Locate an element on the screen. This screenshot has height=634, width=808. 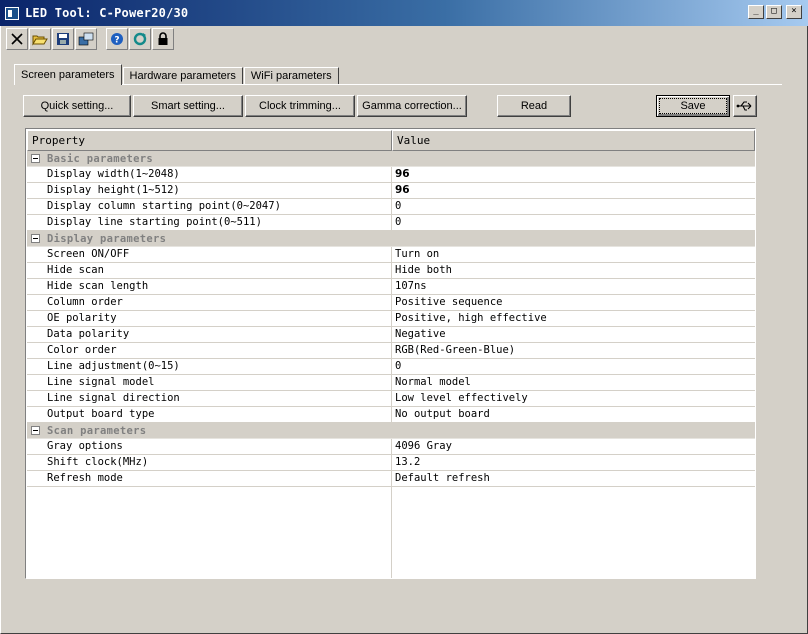
property-name: Data polarity is located at coordinates (209, 335).